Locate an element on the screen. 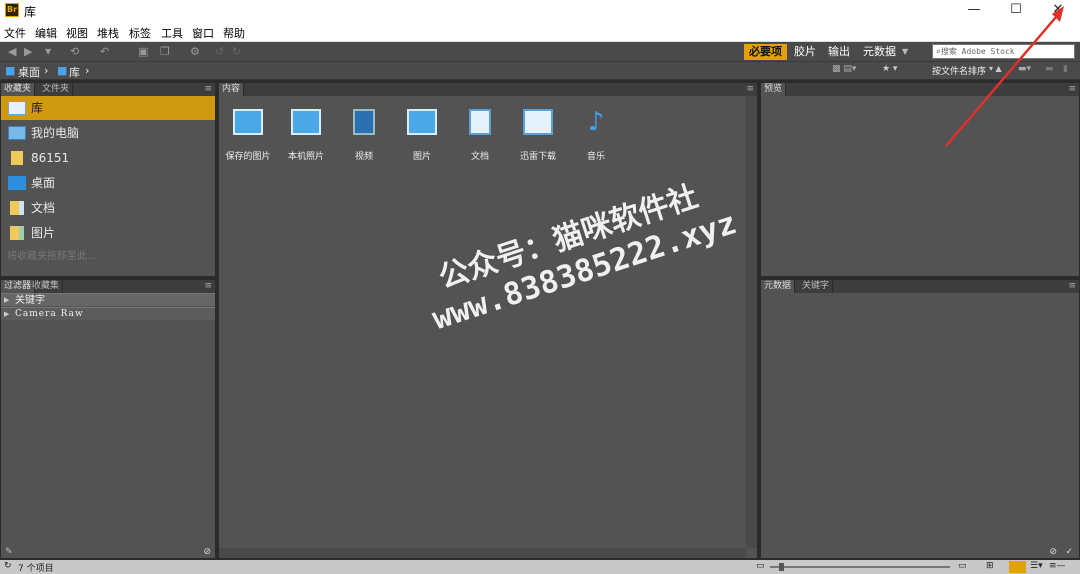  favorite-item-pictures: 图片 is located at coordinates (108, 233).